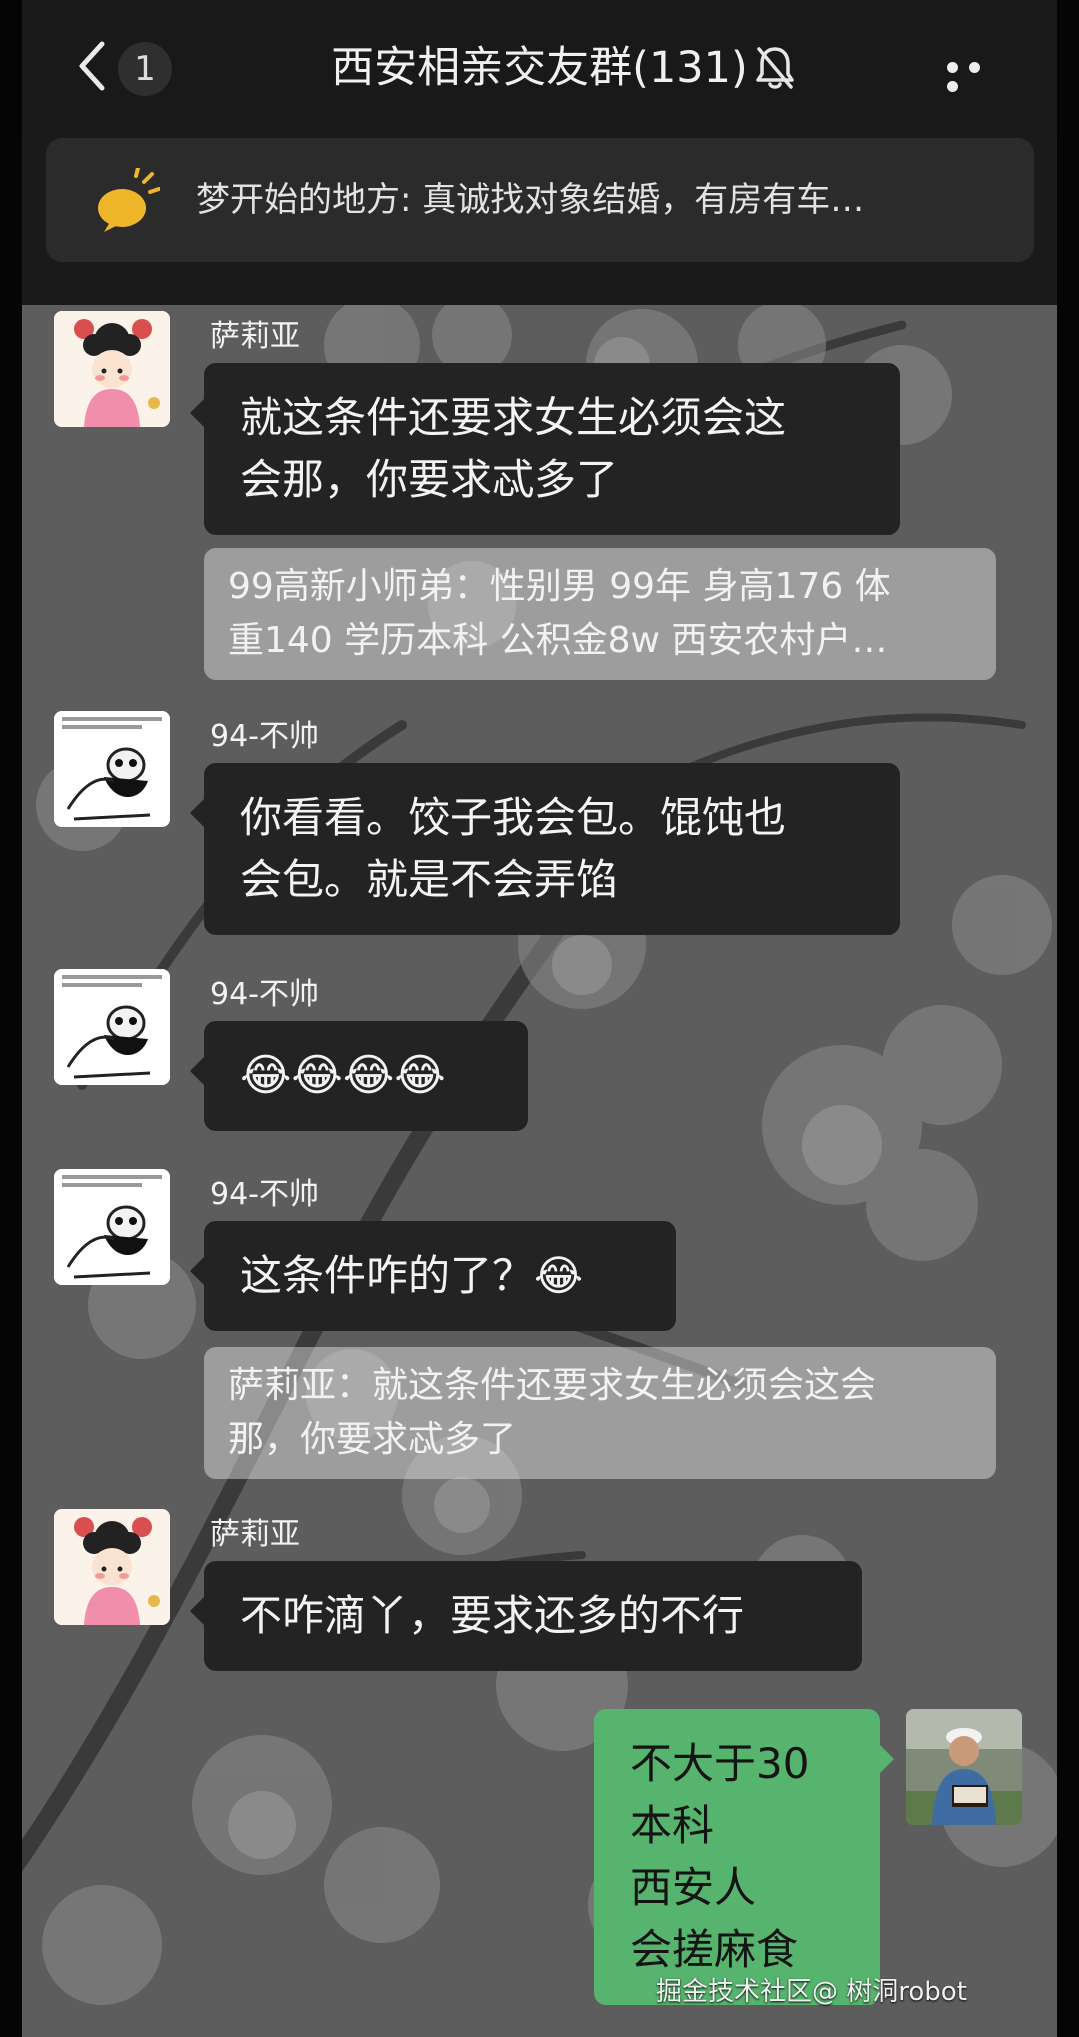 The image size is (1079, 2037). Describe the element at coordinates (600, 1413) in the screenshot. I see `quoted-message: 萨莉亚：就这条件还要求女生必须会这会 那，你要求忒多了` at that location.